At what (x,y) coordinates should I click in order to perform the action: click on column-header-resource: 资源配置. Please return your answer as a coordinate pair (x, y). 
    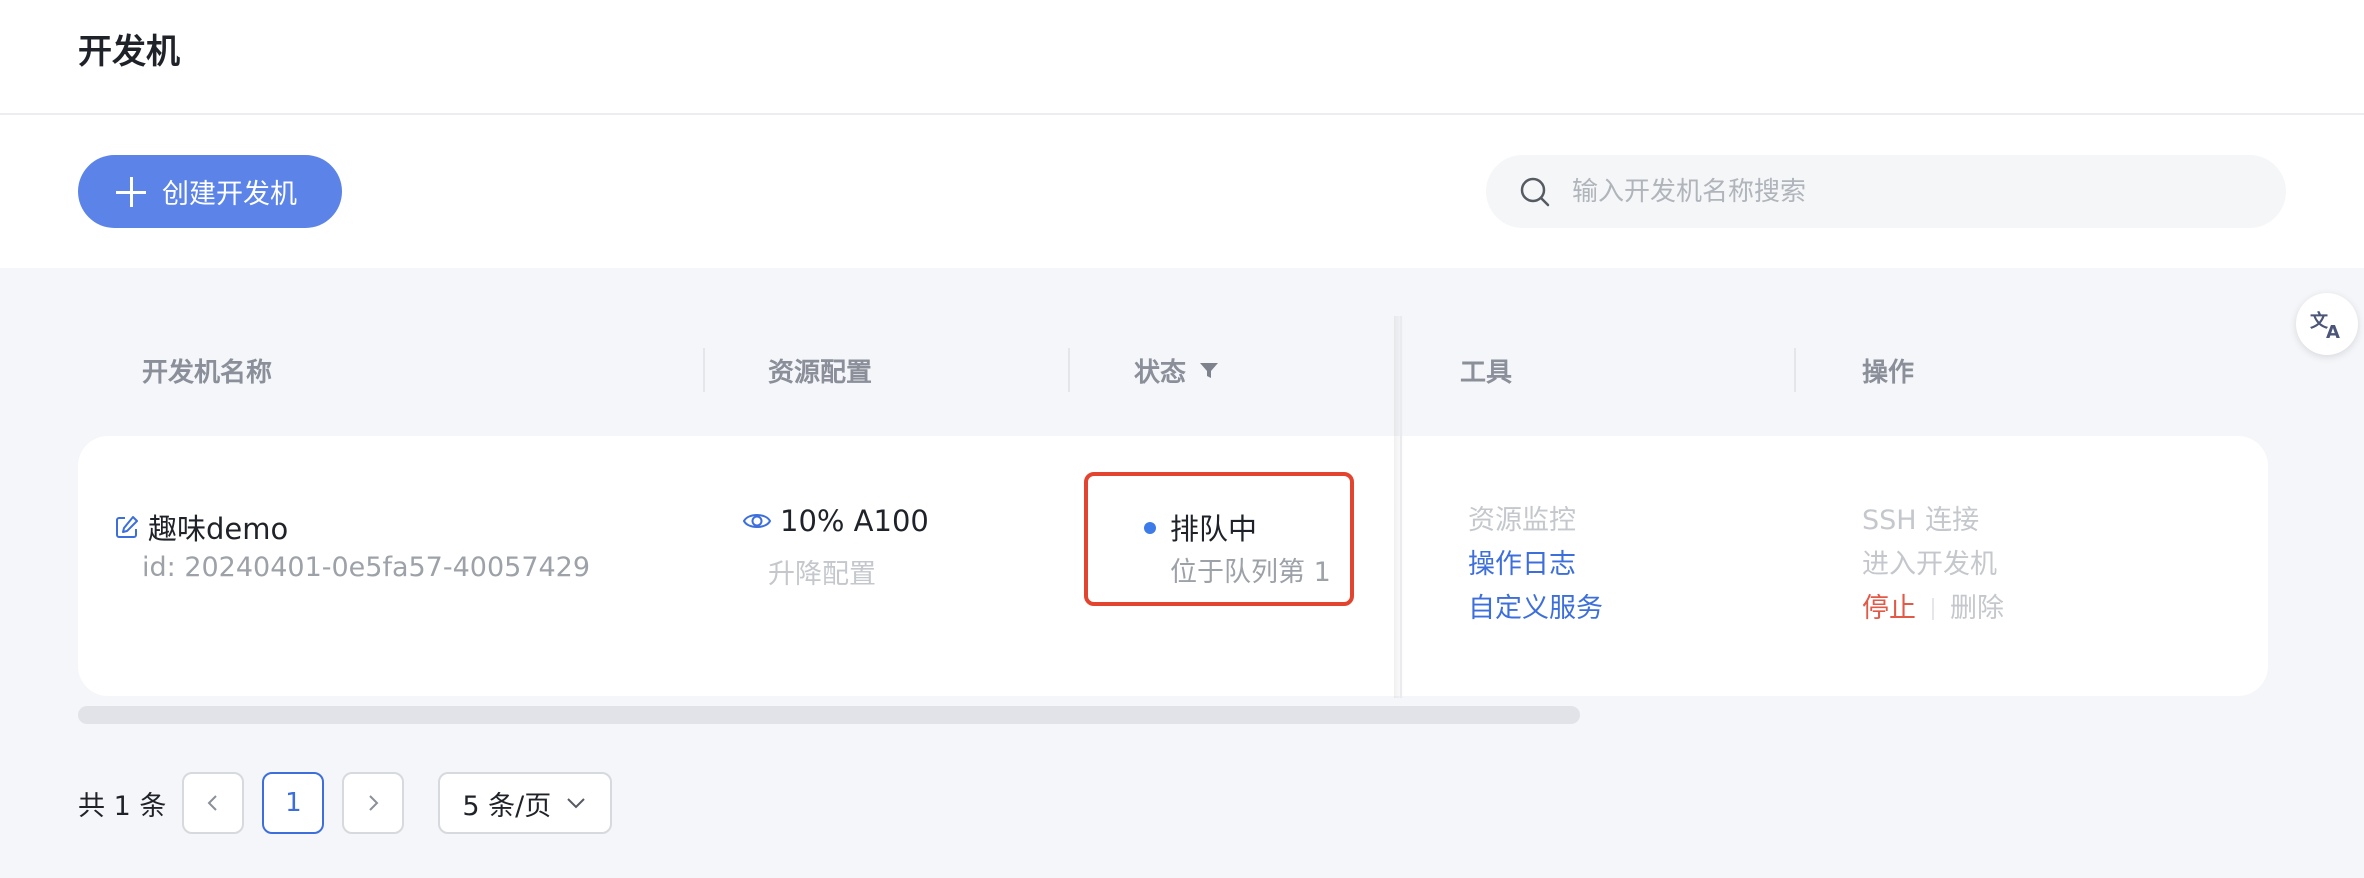
    Looking at the image, I should click on (820, 372).